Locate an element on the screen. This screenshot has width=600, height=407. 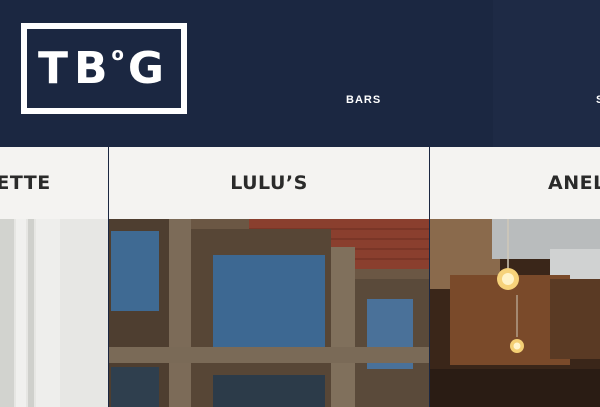
logo-text-main: TB is located at coordinates (75, 68).